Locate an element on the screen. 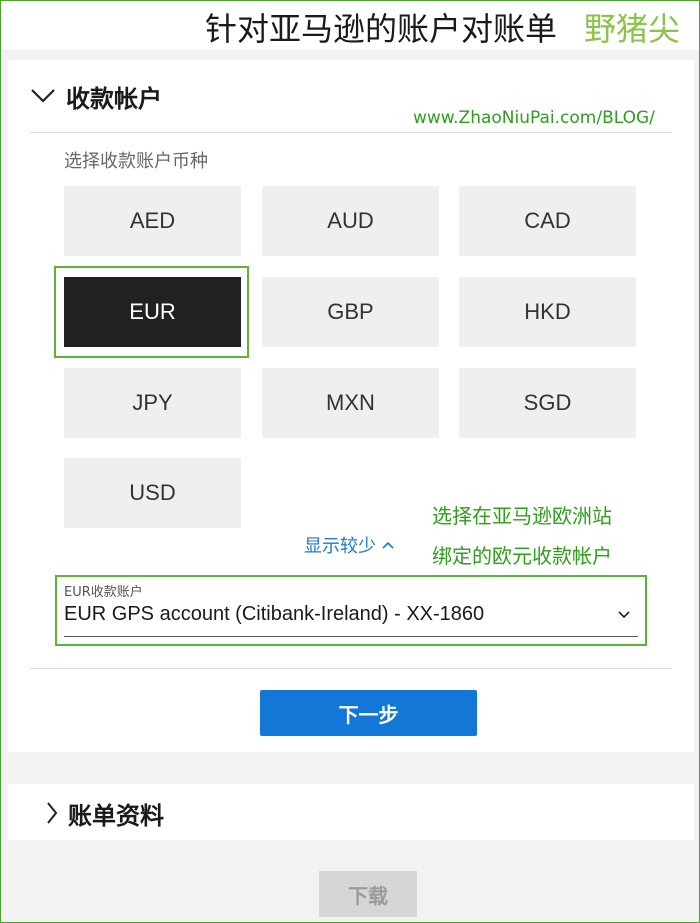  billing-info-header: 账单资料 is located at coordinates (105, 813).